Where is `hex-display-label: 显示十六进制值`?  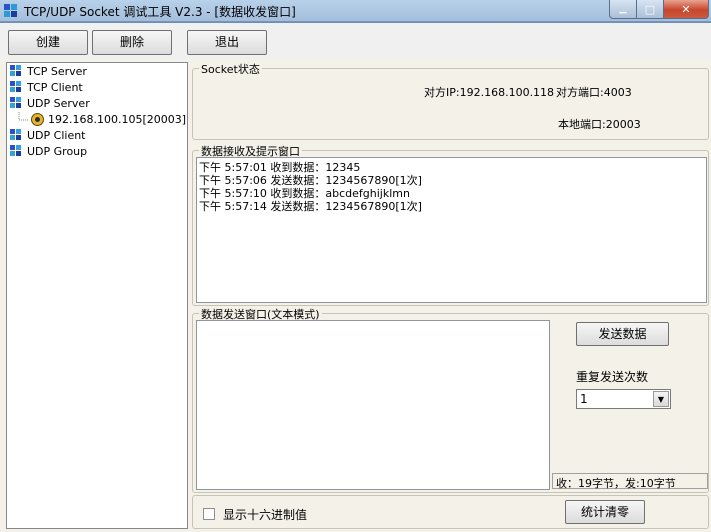
hex-display-label: 显示十六进制值 is located at coordinates (265, 515).